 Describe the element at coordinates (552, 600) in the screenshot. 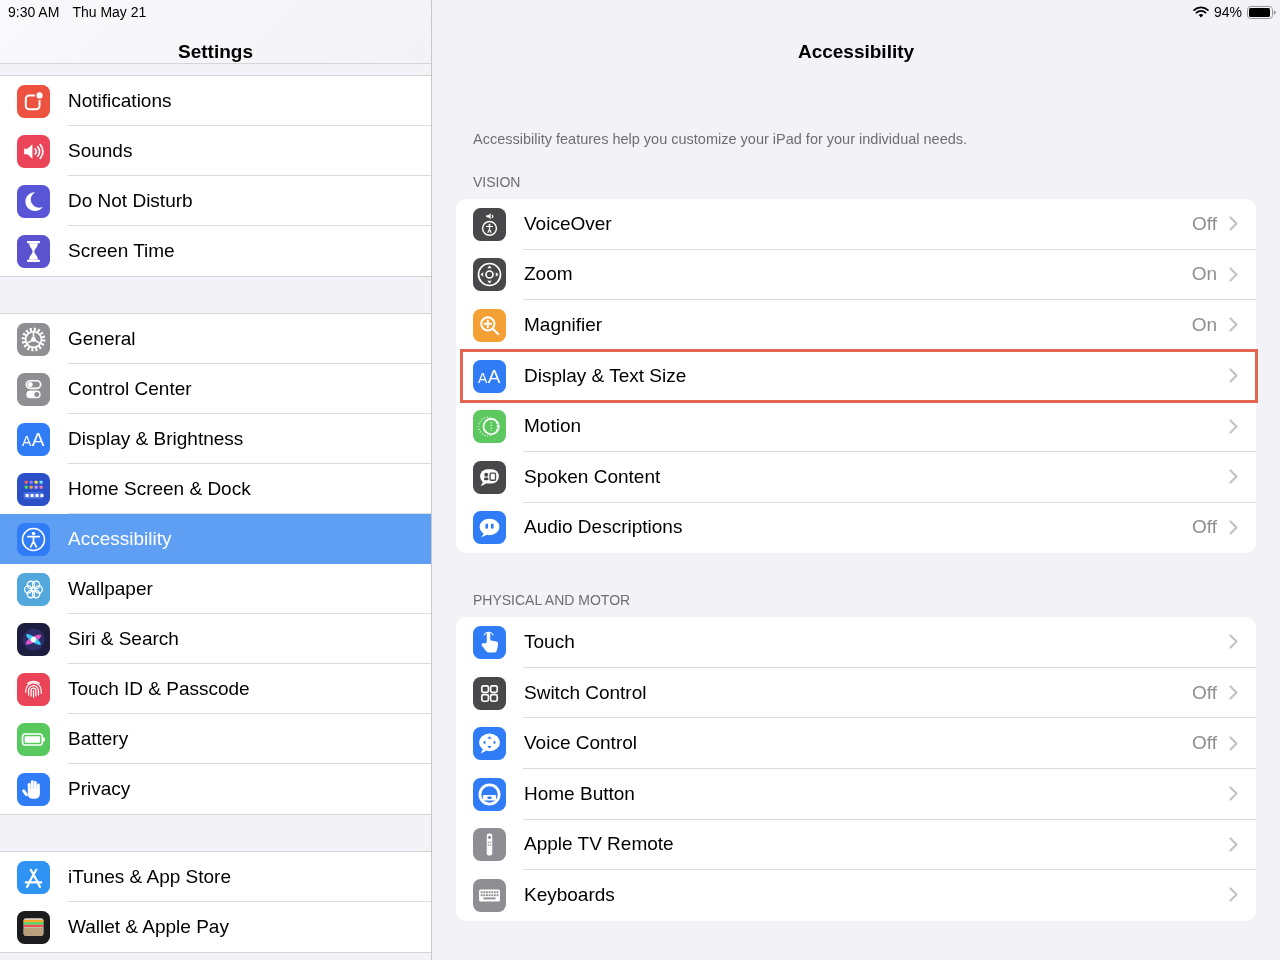

I see `section-header: PHYSICAL AND MOTOR` at that location.